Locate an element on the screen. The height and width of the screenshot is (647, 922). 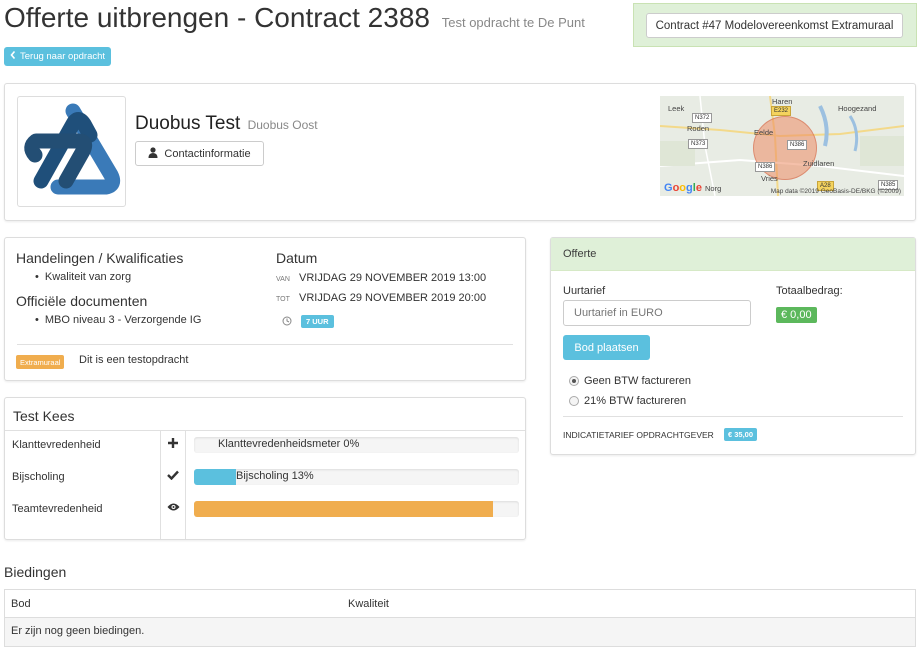
map-label: Norg is located at coordinates (713, 188).